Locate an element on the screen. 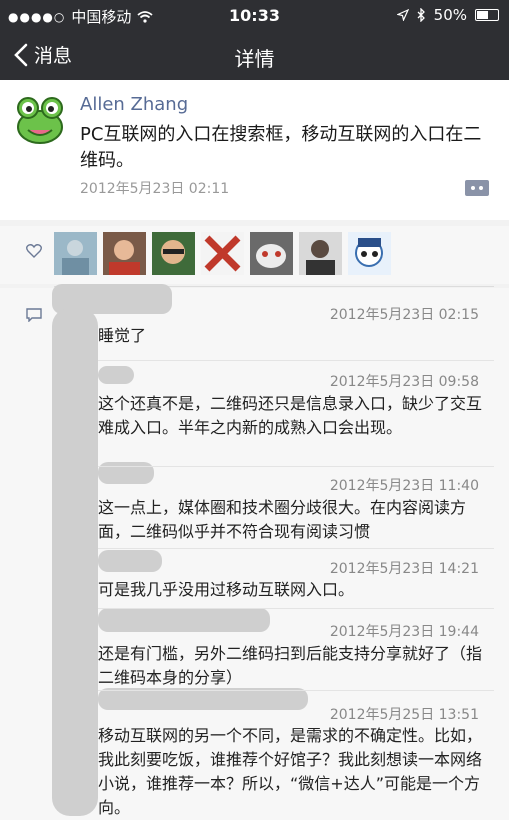 The width and height of the screenshot is (509, 820). battery-fill is located at coordinates (482, 15).